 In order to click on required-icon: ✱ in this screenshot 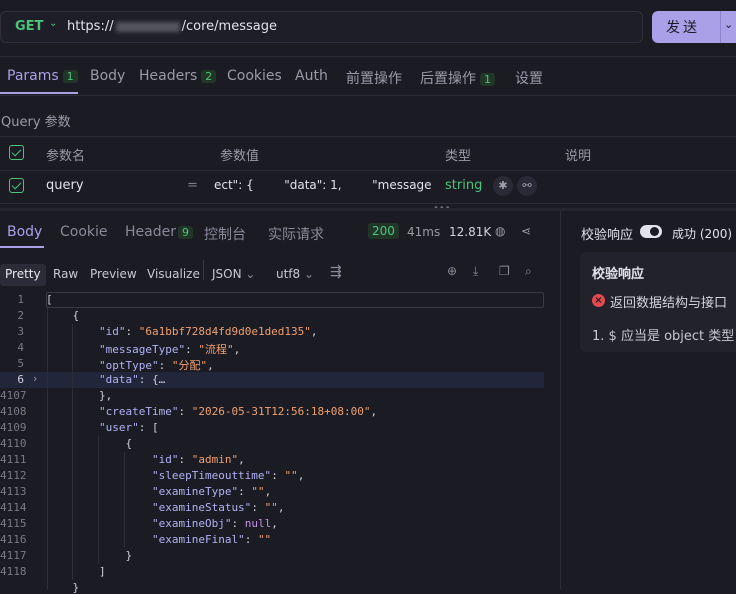, I will do `click(503, 186)`.